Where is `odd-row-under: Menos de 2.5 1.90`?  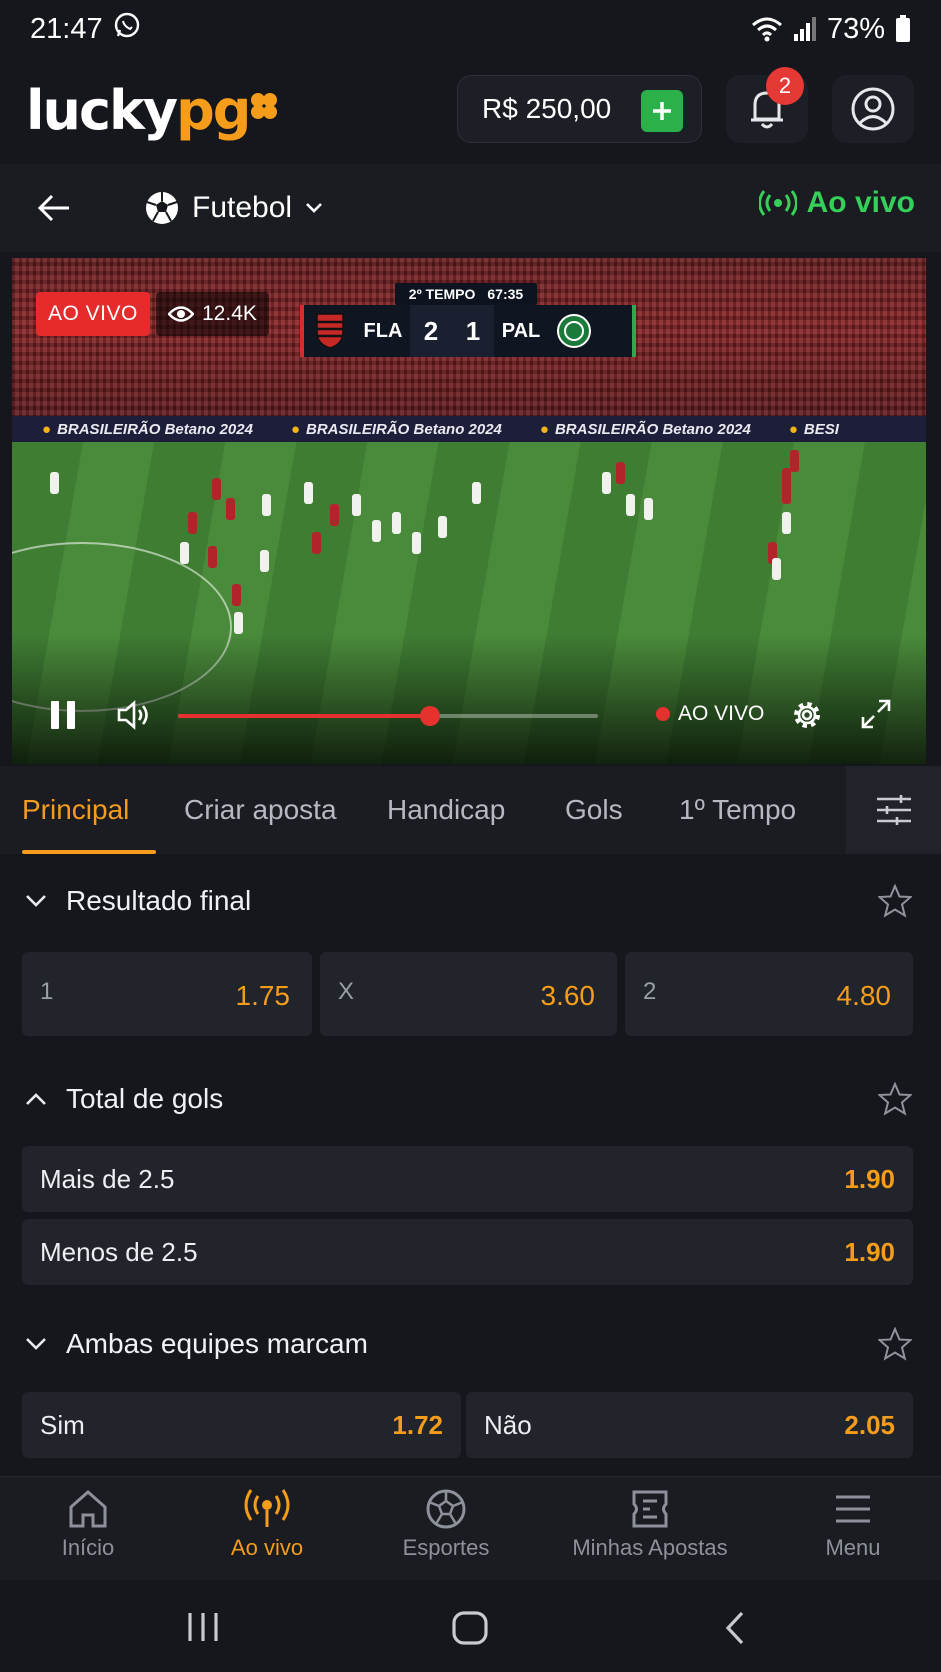
odd-row-under: Menos de 2.5 1.90 is located at coordinates (467, 1252).